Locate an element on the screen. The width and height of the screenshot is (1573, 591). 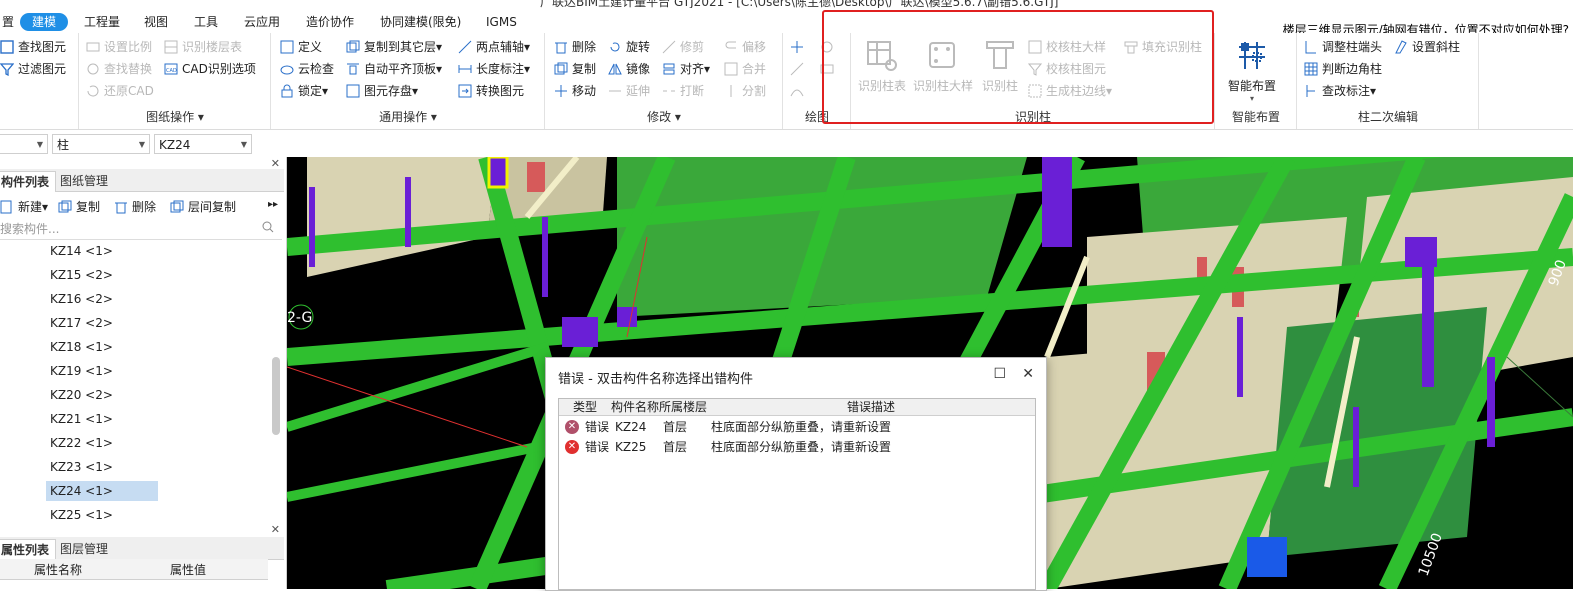
length-dimension-button: 长度标注 ▾ is located at coordinates (494, 69).